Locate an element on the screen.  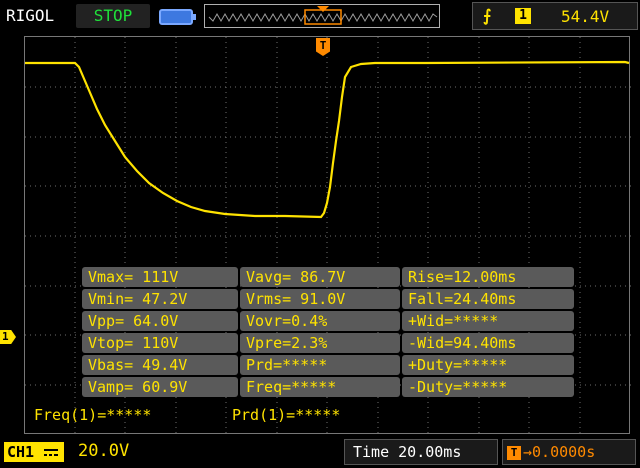
measure-vpp: Vpp= 64.0V is located at coordinates (160, 321).